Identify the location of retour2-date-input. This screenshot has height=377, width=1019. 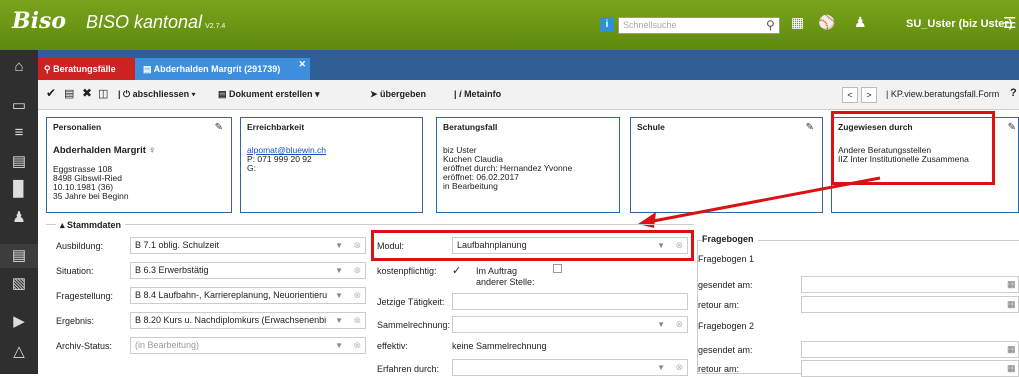
(910, 368).